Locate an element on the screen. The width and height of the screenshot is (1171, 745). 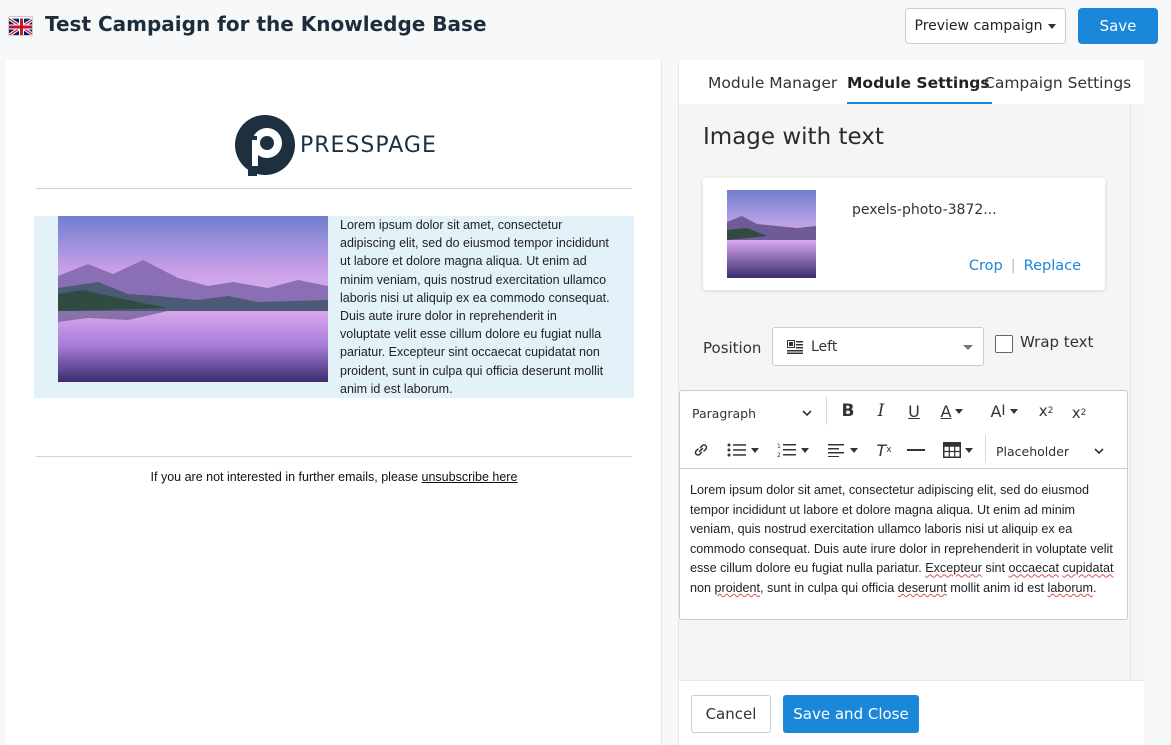
unsubscribe-link: unsubscribe here is located at coordinates (470, 477).